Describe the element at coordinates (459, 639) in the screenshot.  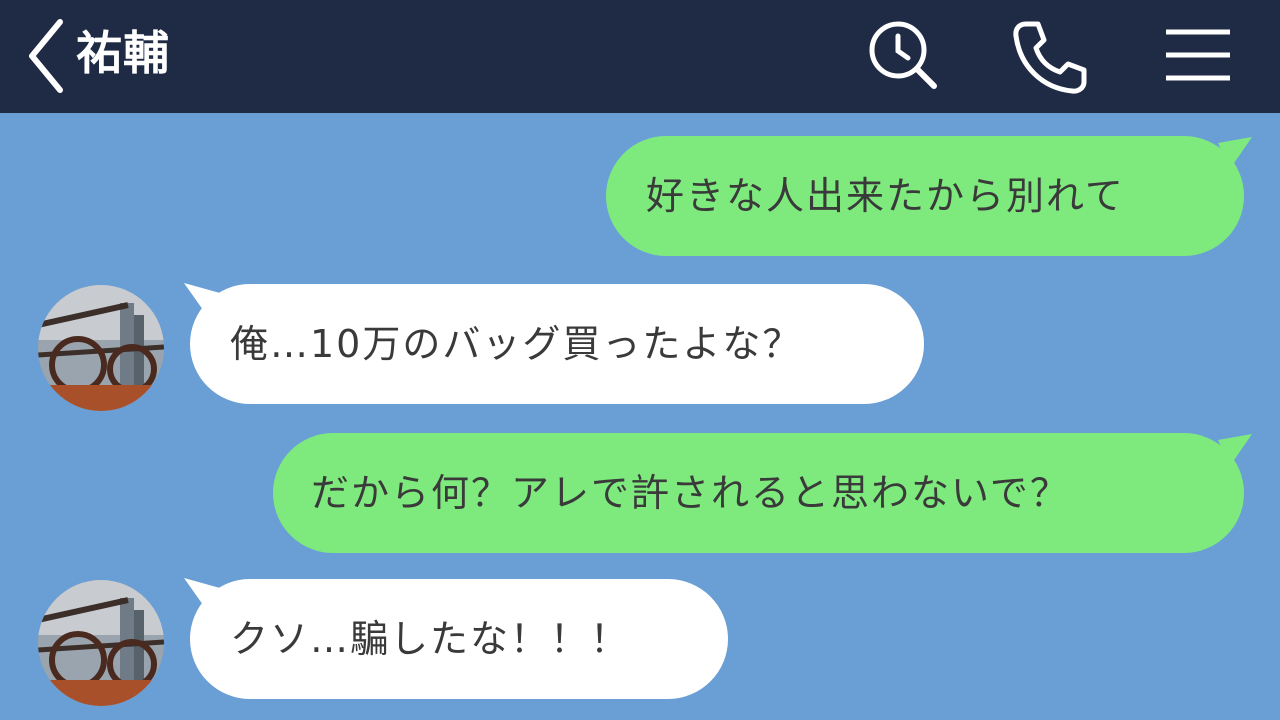
I see `received-message: クソ…騙したな！！！` at that location.